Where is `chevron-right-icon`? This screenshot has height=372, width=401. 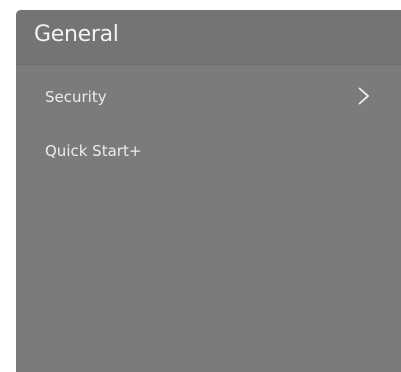
chevron-right-icon is located at coordinates (364, 96).